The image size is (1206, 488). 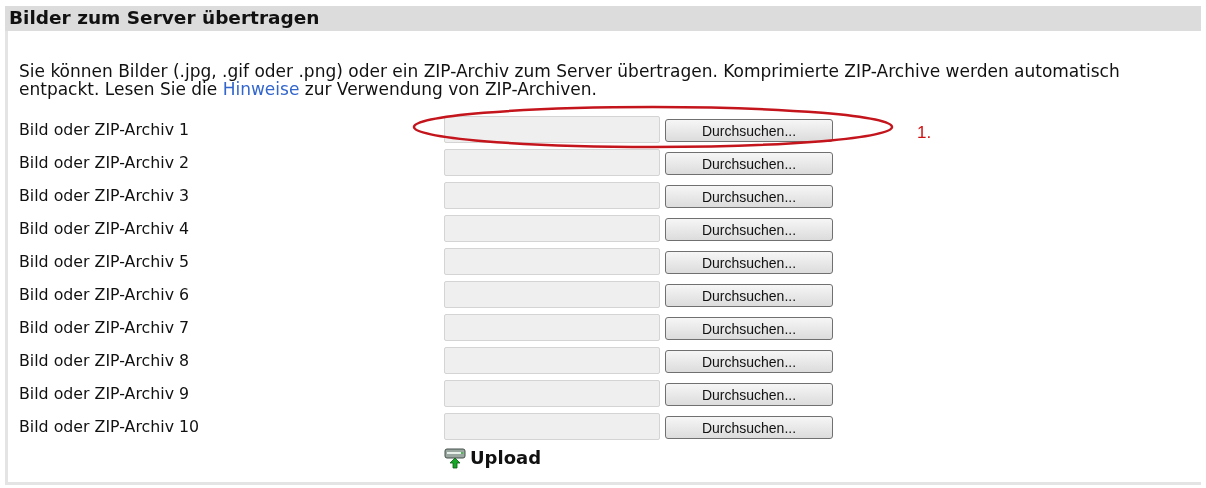 What do you see at coordinates (570, 80) in the screenshot?
I see `intro-paragraph: Sie können Bilder (.jpg, .gif oder .png) oder ein ZIP-Archiv zum Server übertragen. Komprimierte ZIP-Archive werden automatisch entpackt. Lesen Sie die Hinweise zur Verwendung von ZIP-Archiven.` at bounding box center [570, 80].